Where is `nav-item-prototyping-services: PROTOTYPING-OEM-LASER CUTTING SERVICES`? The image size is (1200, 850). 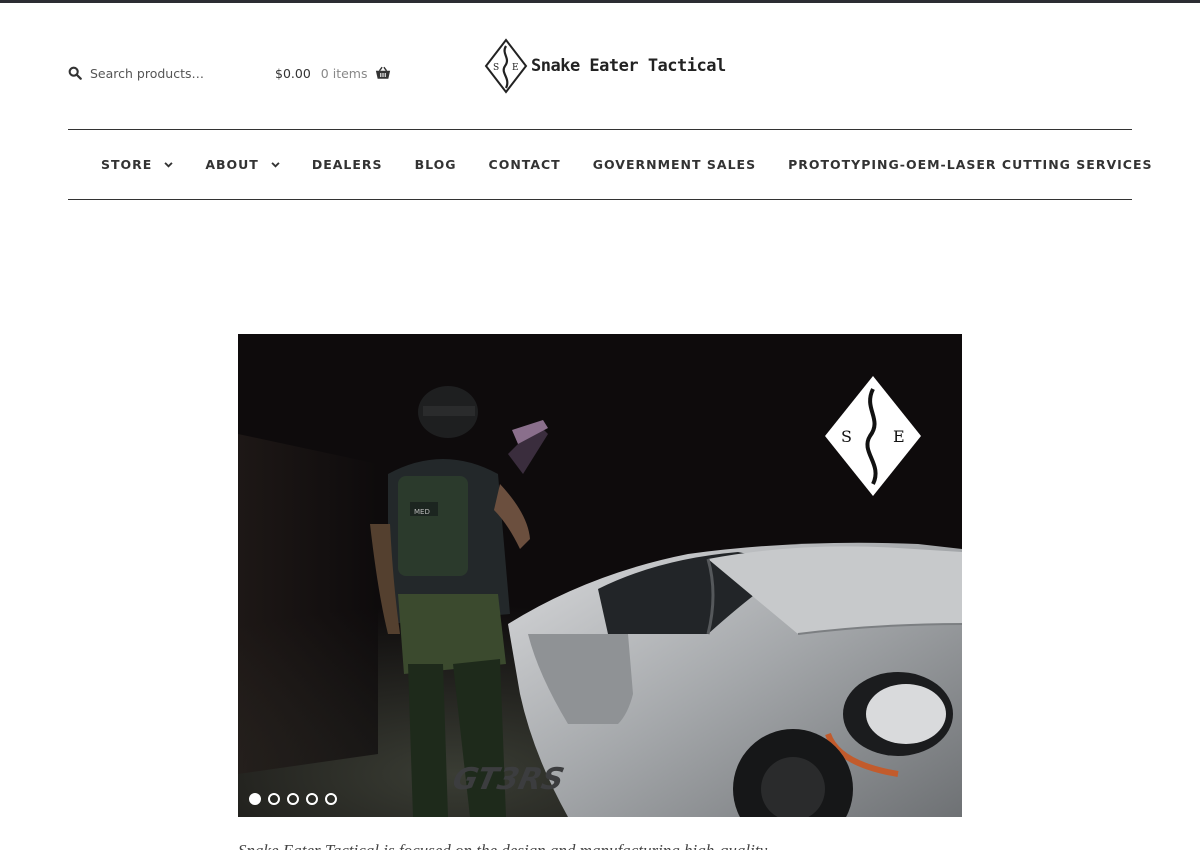
nav-item-prototyping-services: PROTOTYPING-OEM-LASER CUTTING SERVICES is located at coordinates (970, 164).